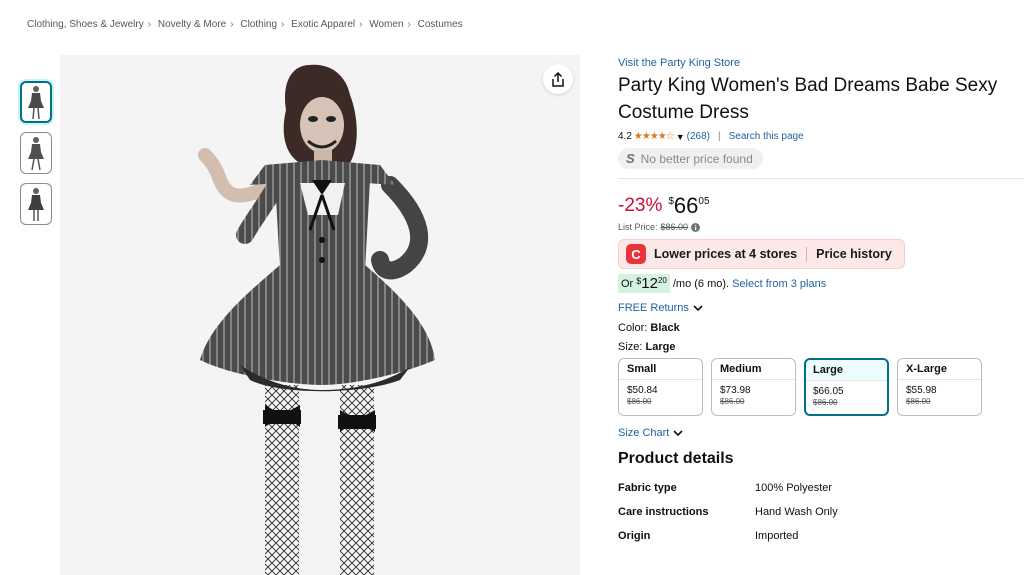 The height and width of the screenshot is (575, 1024). I want to click on installment-terms: /mo (6 mo)., so click(701, 283).